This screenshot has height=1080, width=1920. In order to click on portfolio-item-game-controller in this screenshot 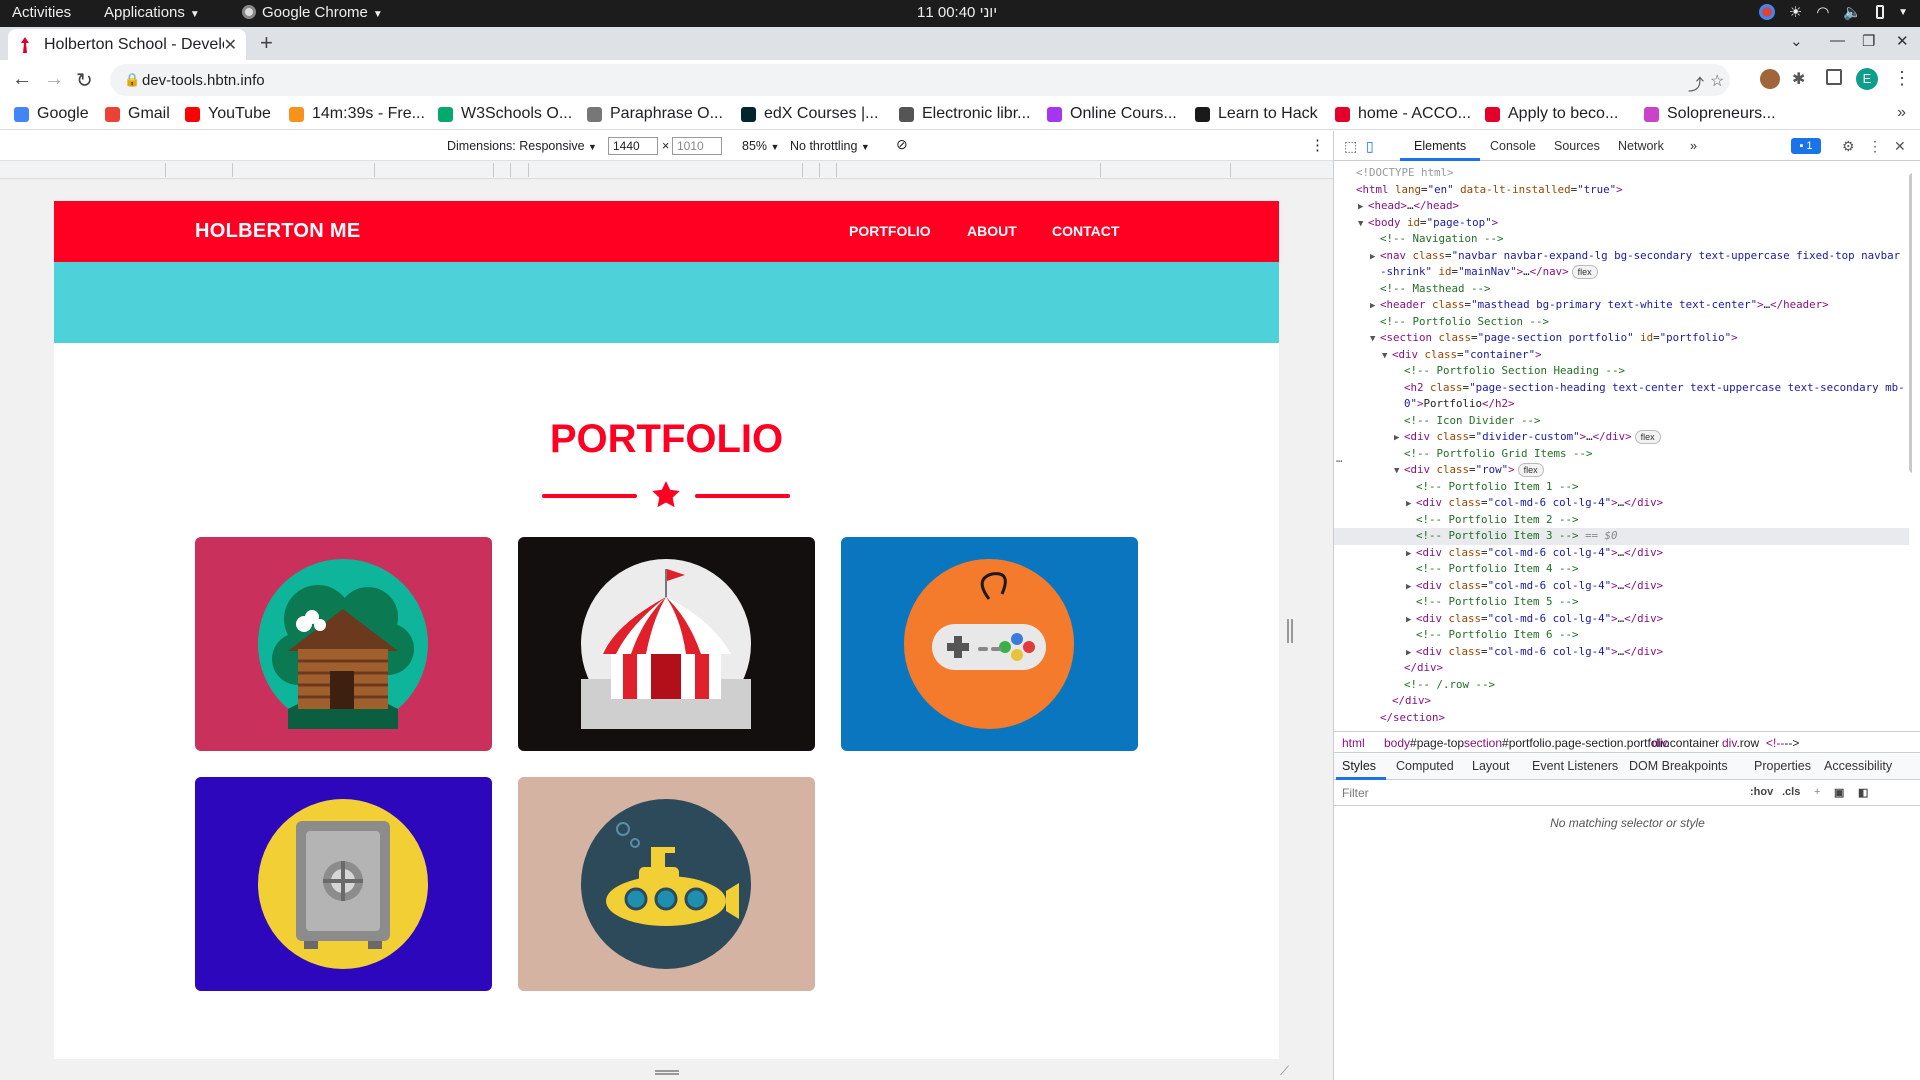, I will do `click(989, 644)`.